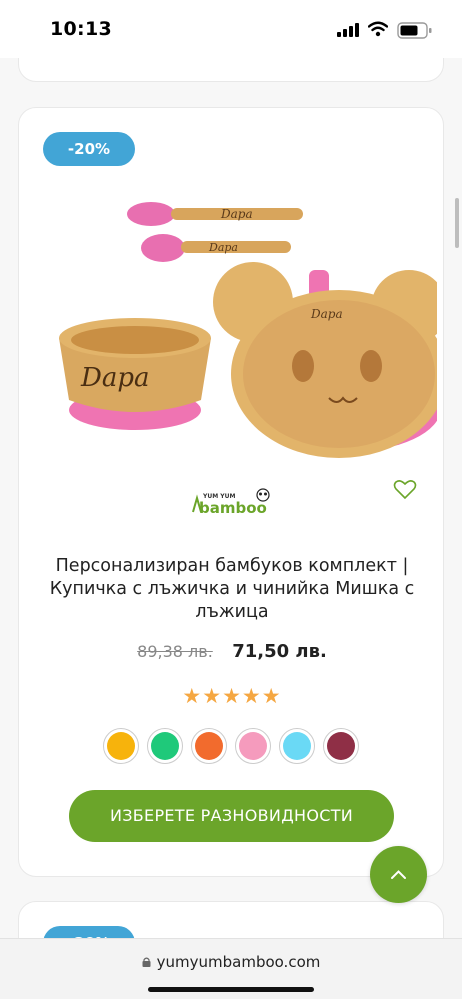 This screenshot has height=999, width=462. What do you see at coordinates (231, 989) in the screenshot?
I see `home-indicator` at bounding box center [231, 989].